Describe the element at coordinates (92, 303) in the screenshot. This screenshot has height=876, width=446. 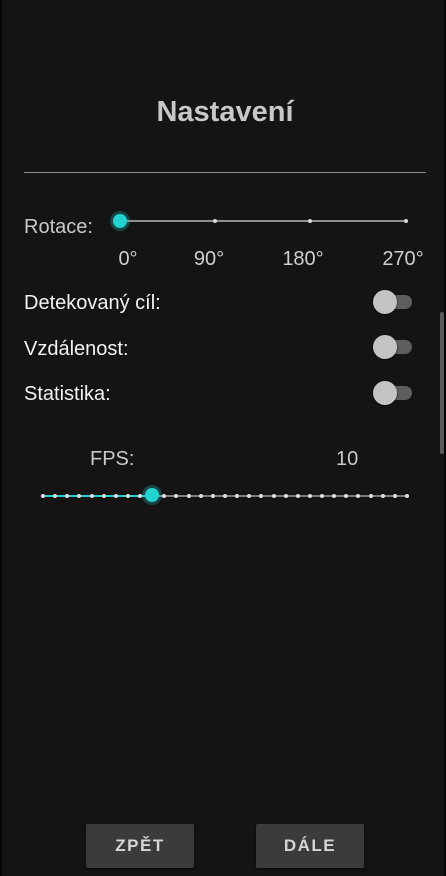
I see `detected-target-label: Detekovaný cíl:` at that location.